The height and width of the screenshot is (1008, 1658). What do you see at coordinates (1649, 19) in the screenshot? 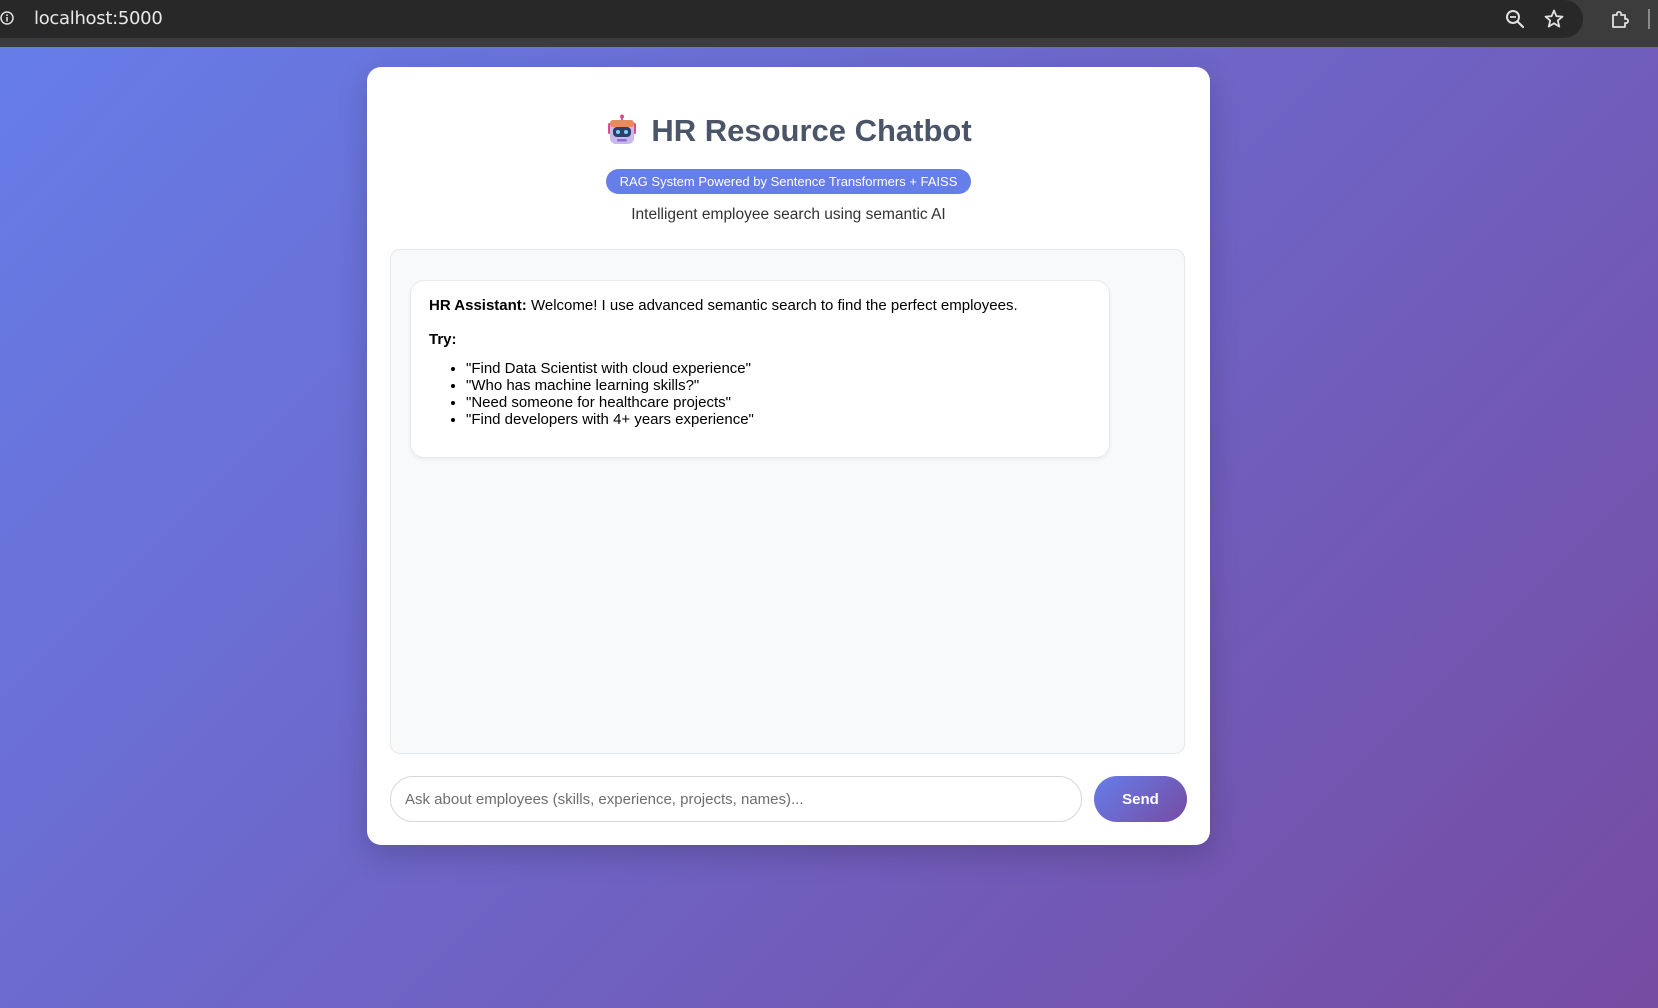
I see `toolbar-divider` at bounding box center [1649, 19].